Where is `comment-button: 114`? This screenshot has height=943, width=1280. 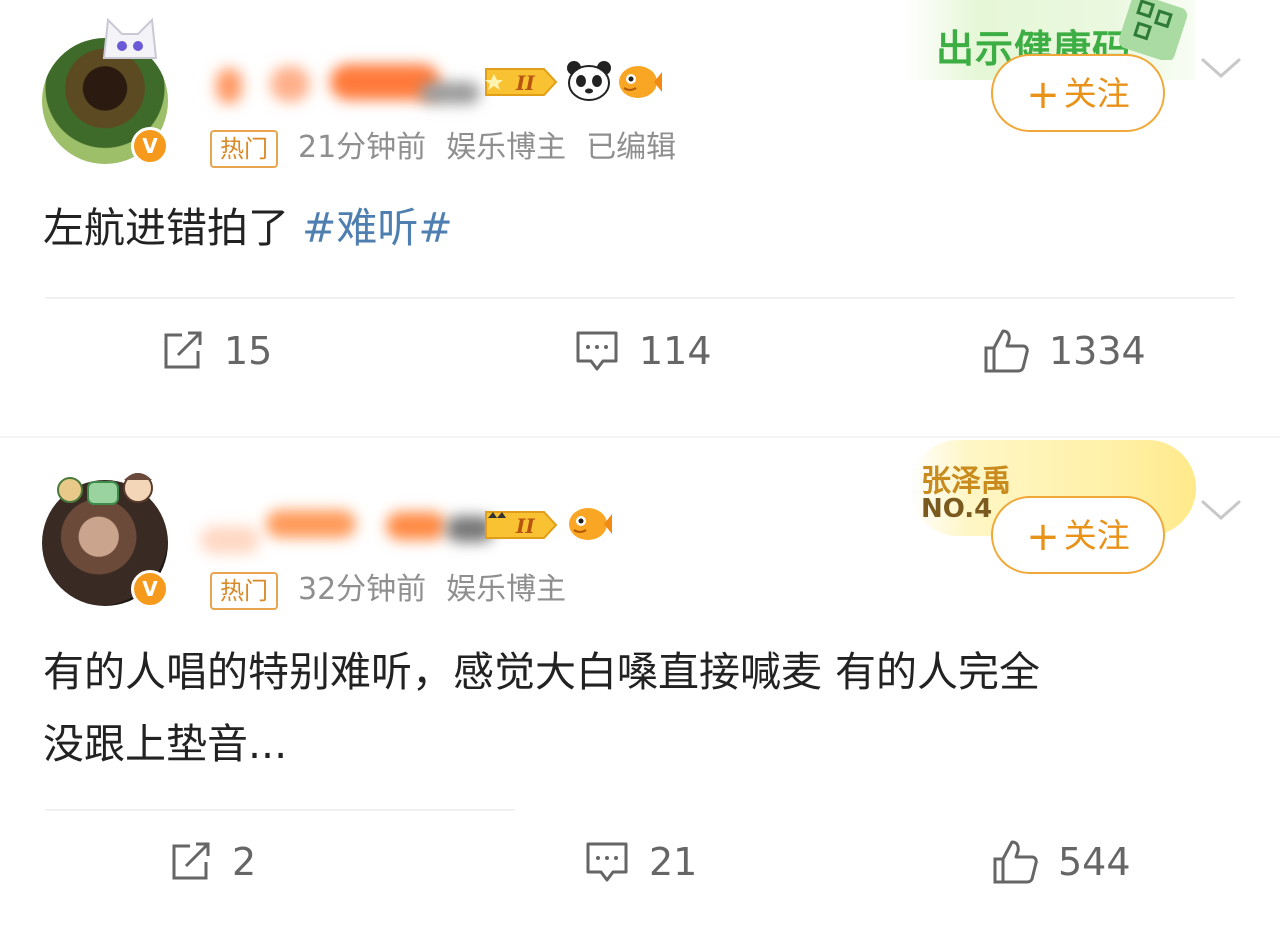 comment-button: 114 is located at coordinates (643, 351).